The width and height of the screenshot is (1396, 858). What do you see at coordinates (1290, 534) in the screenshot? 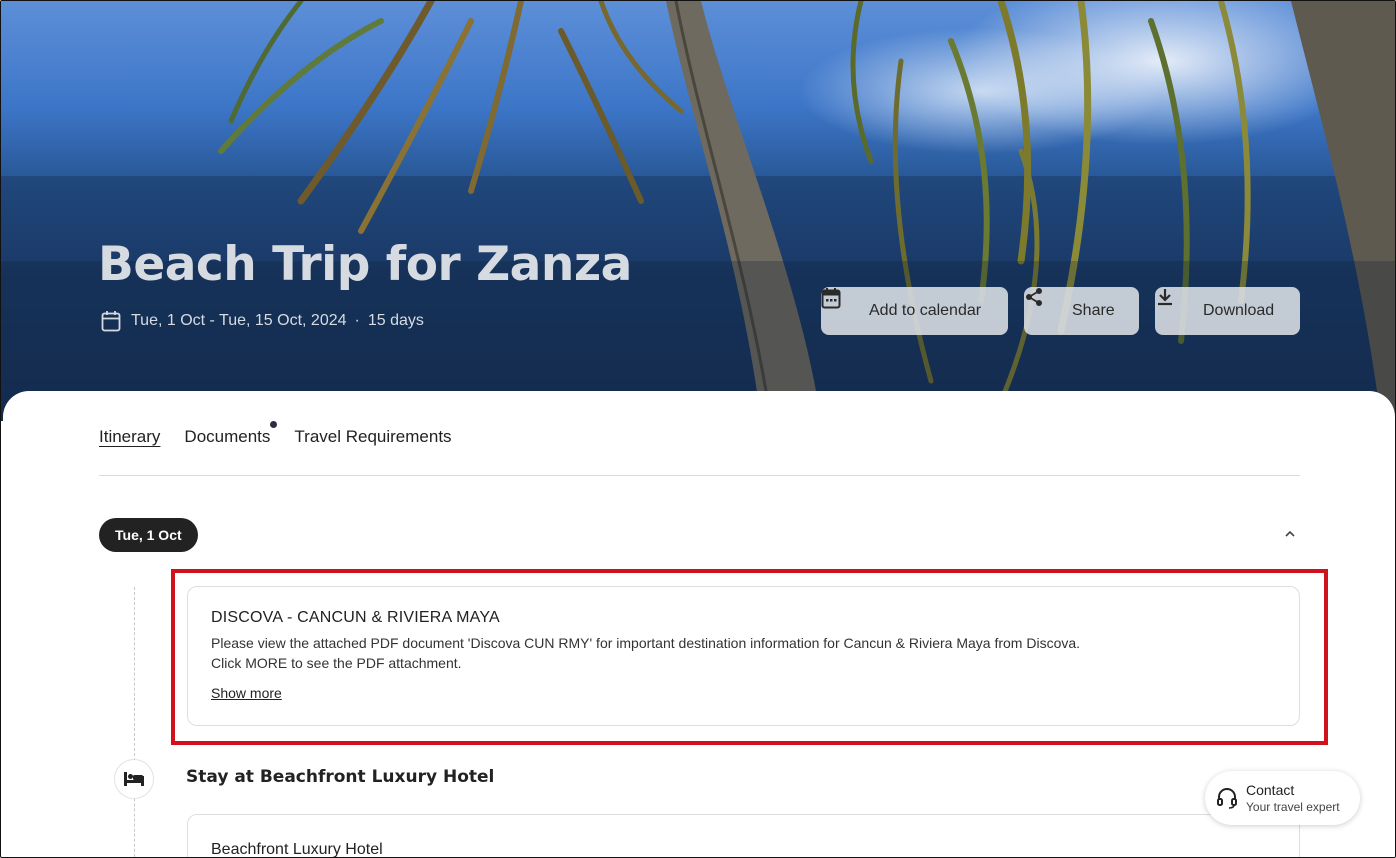
I see `chevron-up-icon` at bounding box center [1290, 534].